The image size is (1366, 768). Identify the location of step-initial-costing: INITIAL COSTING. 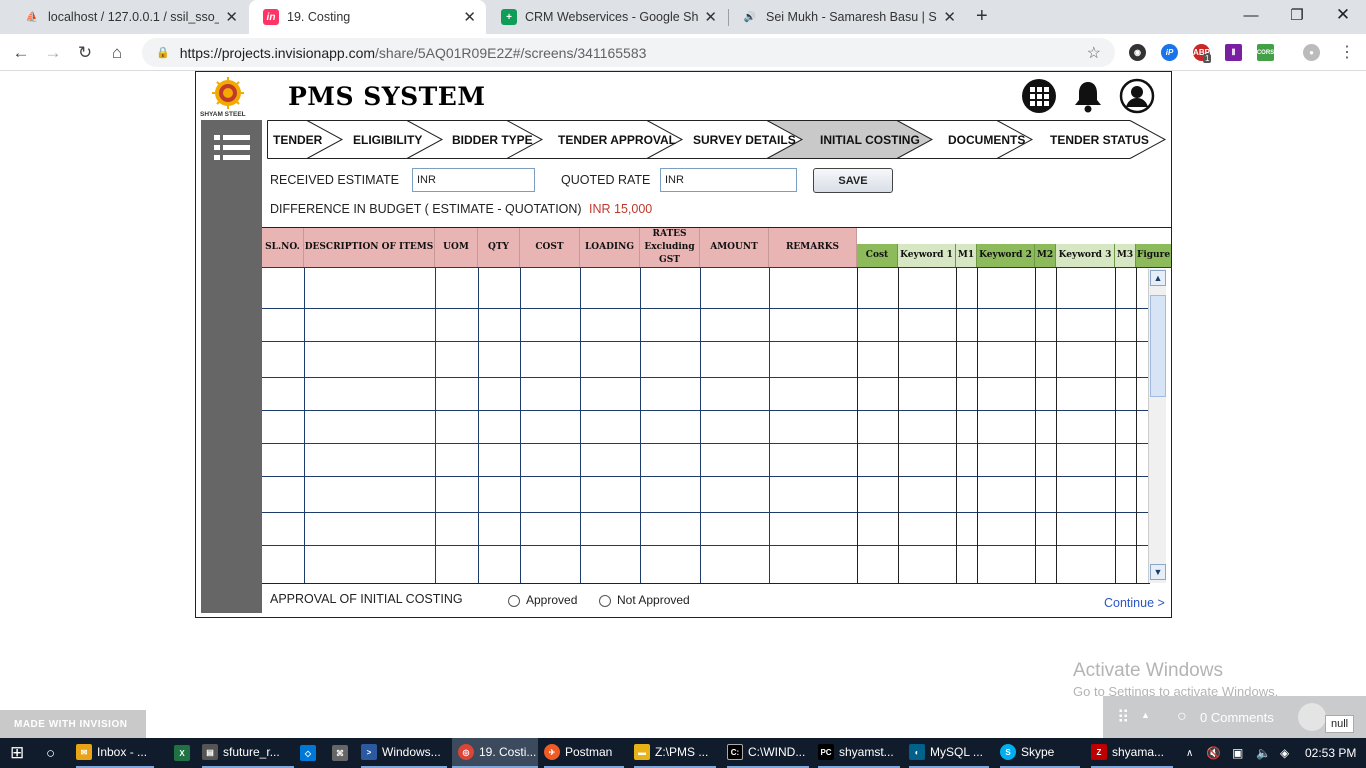
(870, 139).